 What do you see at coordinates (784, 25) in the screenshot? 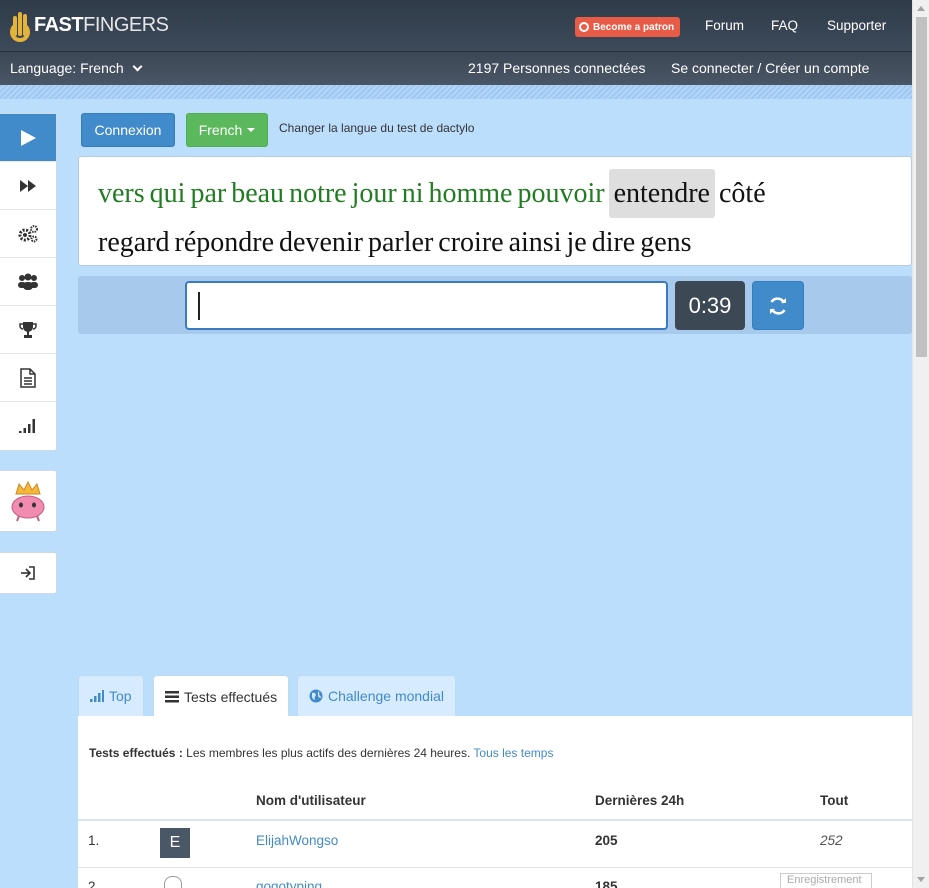
I see `nav-faq-link: FAQ` at bounding box center [784, 25].